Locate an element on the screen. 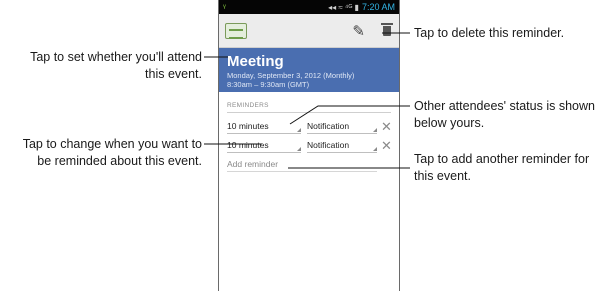 The height and width of the screenshot is (291, 612). callout-attend-line2: this event. is located at coordinates (173, 74).